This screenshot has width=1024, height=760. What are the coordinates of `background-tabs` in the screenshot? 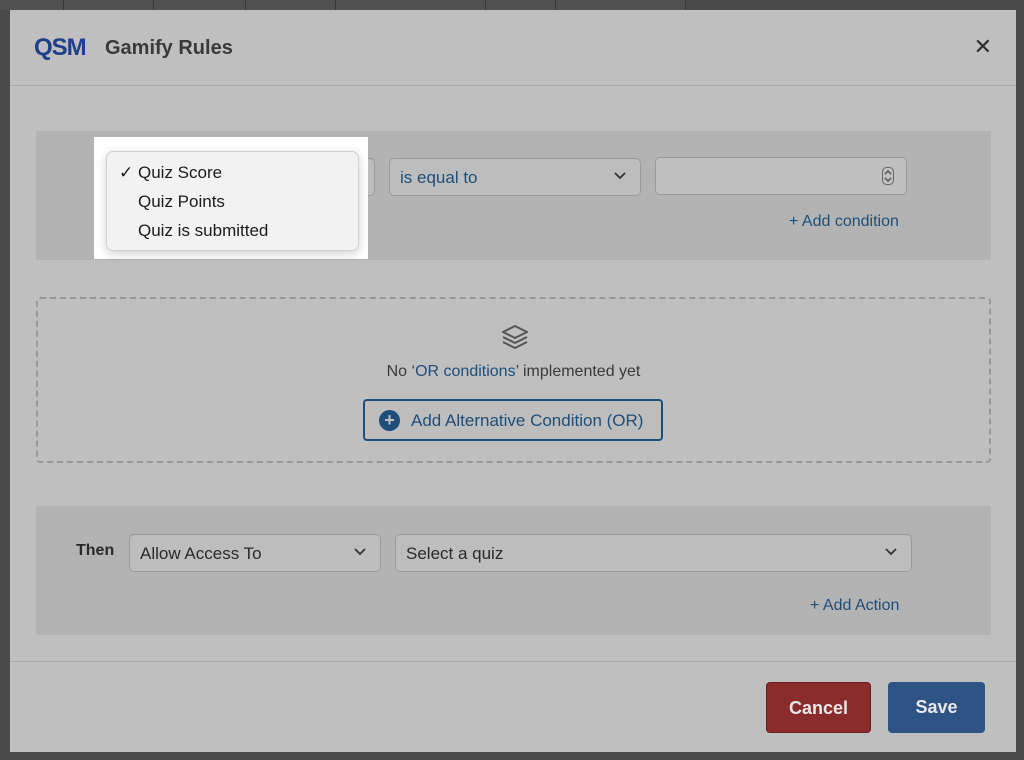 It's located at (512, 5).